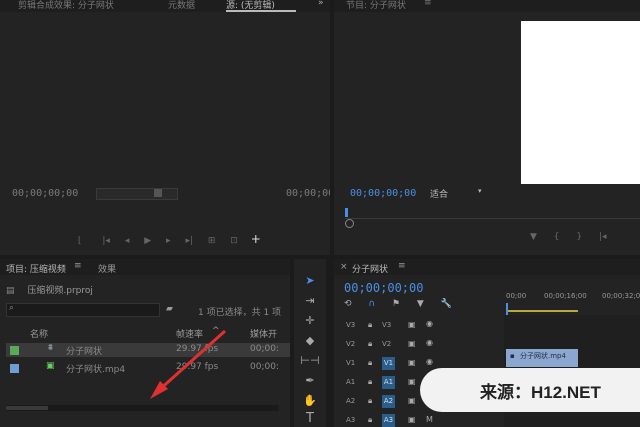  I want to click on track-target: A3, so click(388, 420).